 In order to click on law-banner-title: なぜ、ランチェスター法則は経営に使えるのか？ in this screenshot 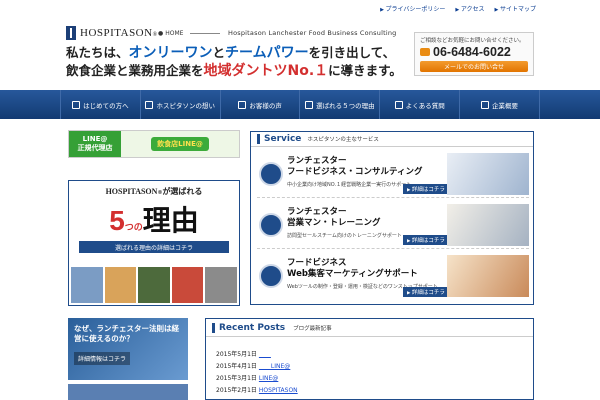, I will do `click(126, 333)`.